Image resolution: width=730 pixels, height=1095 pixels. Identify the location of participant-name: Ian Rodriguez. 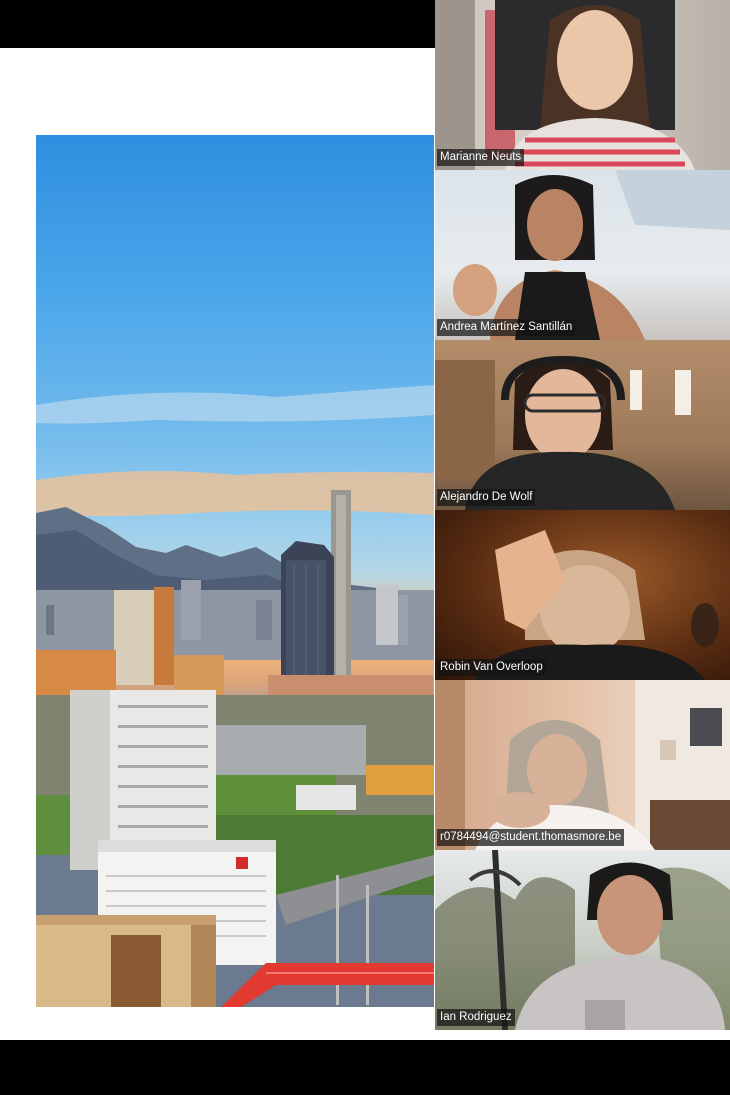
(476, 1017).